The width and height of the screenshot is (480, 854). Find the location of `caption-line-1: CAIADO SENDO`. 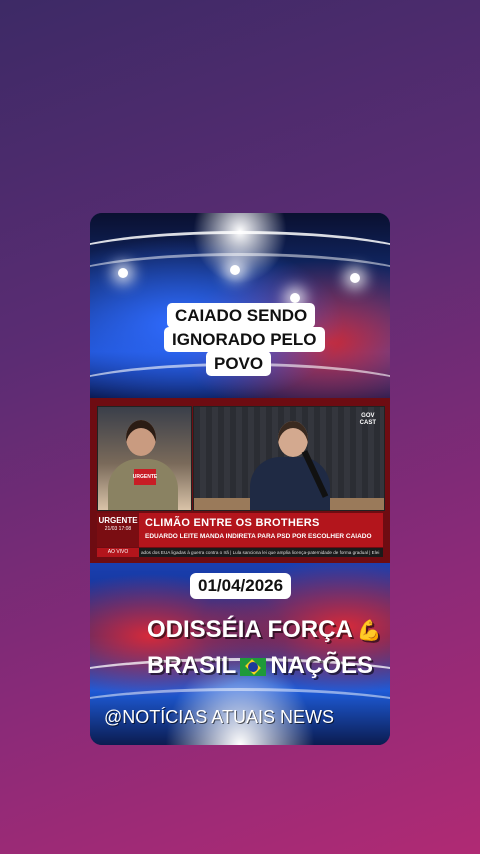

caption-line-1: CAIADO SENDO is located at coordinates (241, 315).